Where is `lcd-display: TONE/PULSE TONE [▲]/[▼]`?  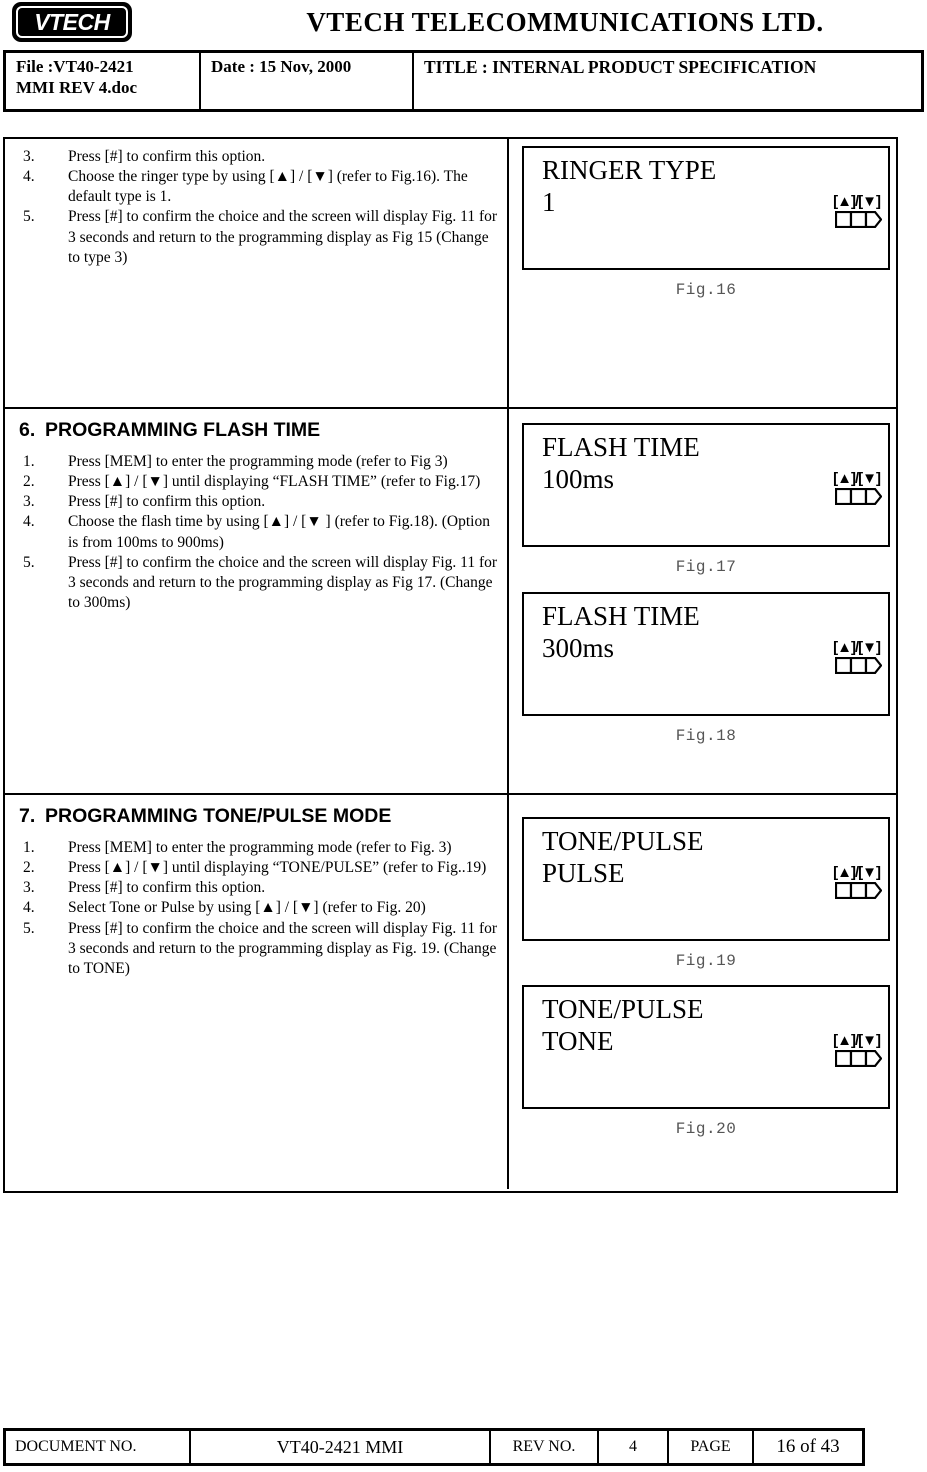 lcd-display: TONE/PULSE TONE [▲]/[▼] is located at coordinates (706, 1047).